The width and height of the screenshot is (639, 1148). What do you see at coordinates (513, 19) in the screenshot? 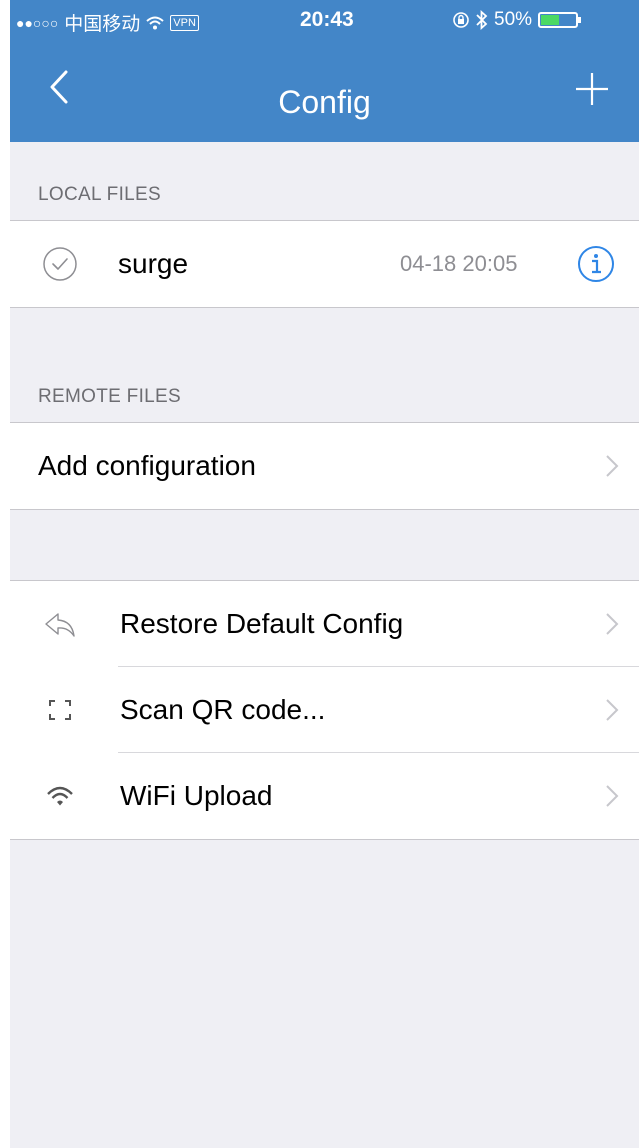
I see `battery-percent: 50%` at bounding box center [513, 19].